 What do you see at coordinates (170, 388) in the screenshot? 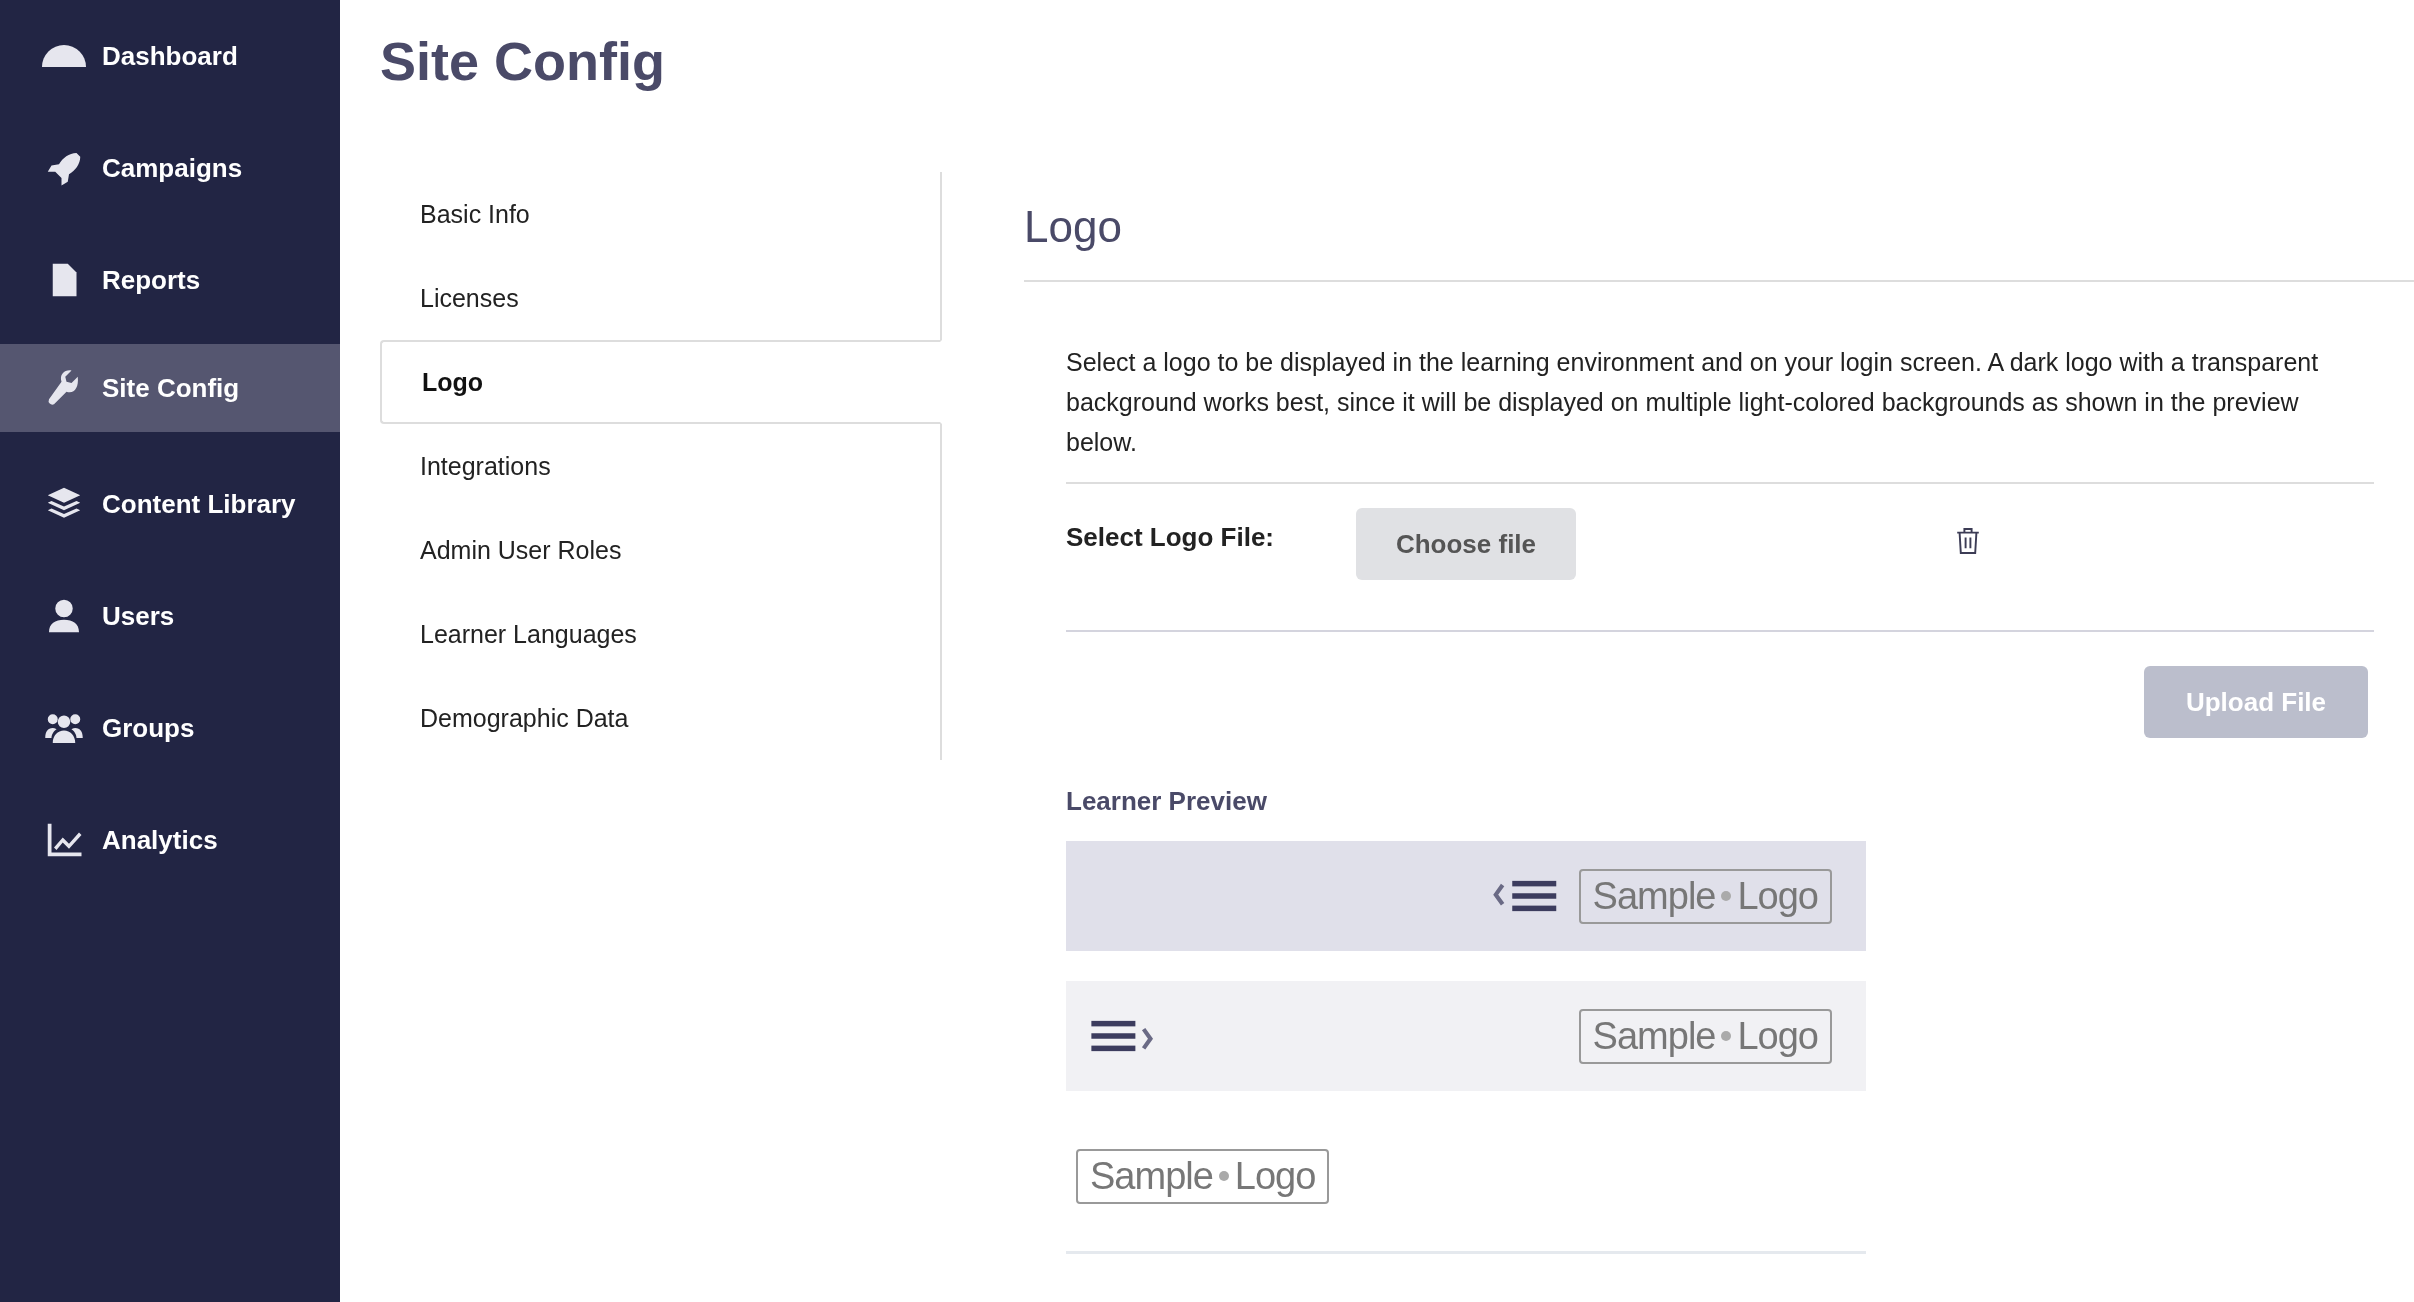
I see `sidebar-item: Site Config` at bounding box center [170, 388].